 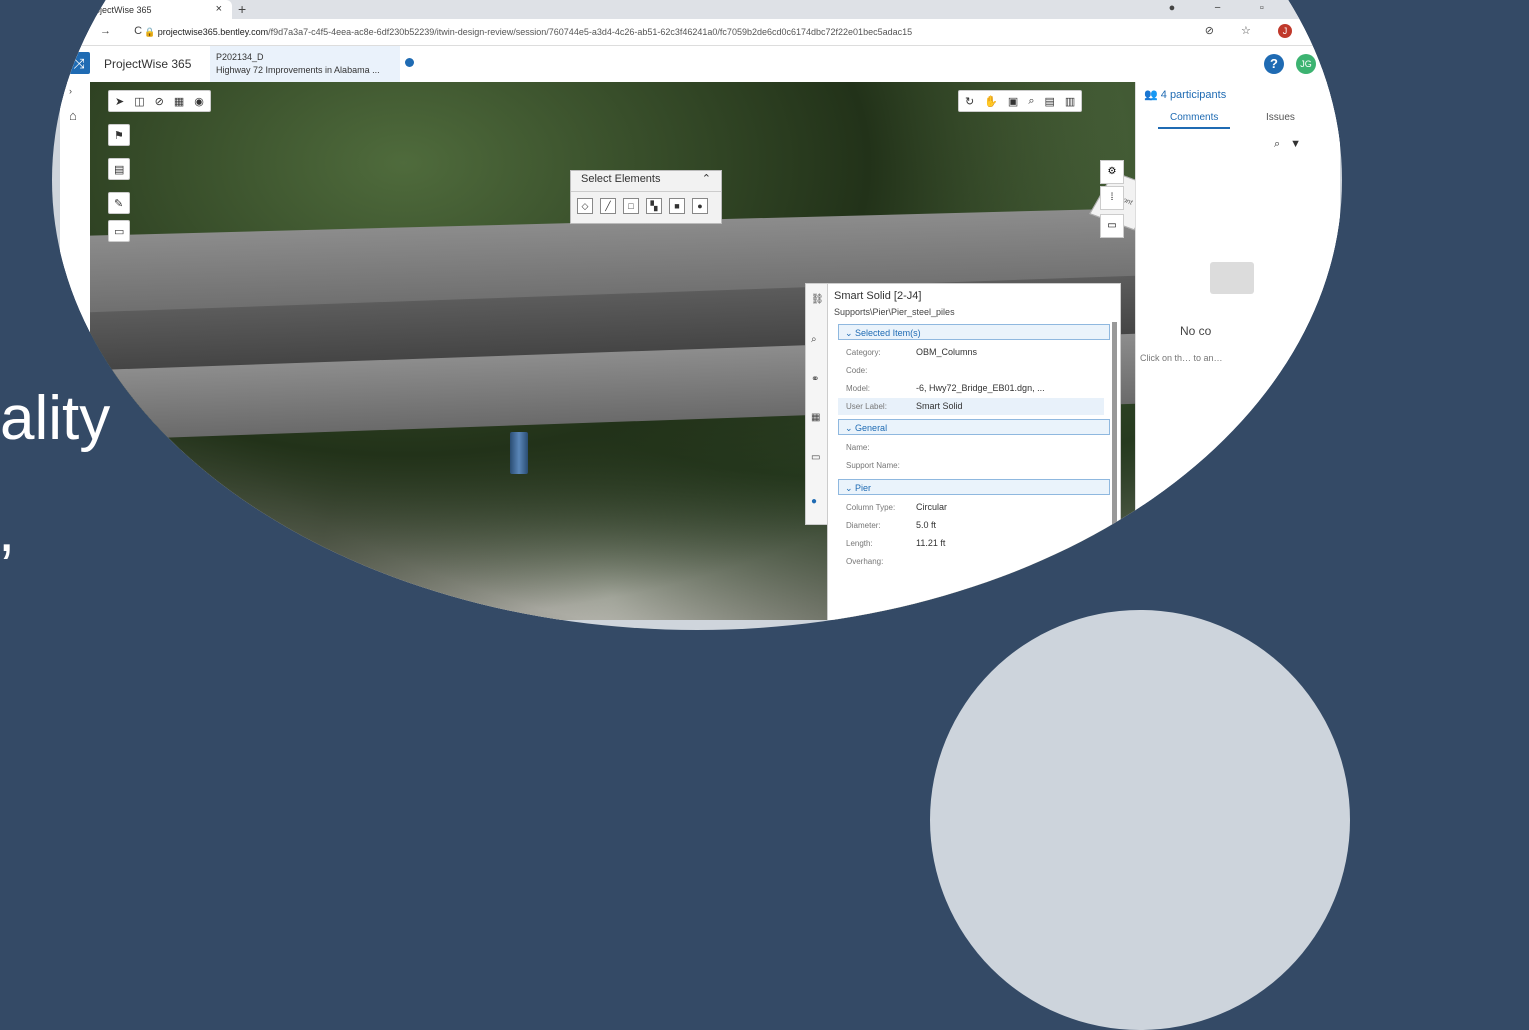 I want to click on tab-issues: Issues, so click(x=1280, y=117).